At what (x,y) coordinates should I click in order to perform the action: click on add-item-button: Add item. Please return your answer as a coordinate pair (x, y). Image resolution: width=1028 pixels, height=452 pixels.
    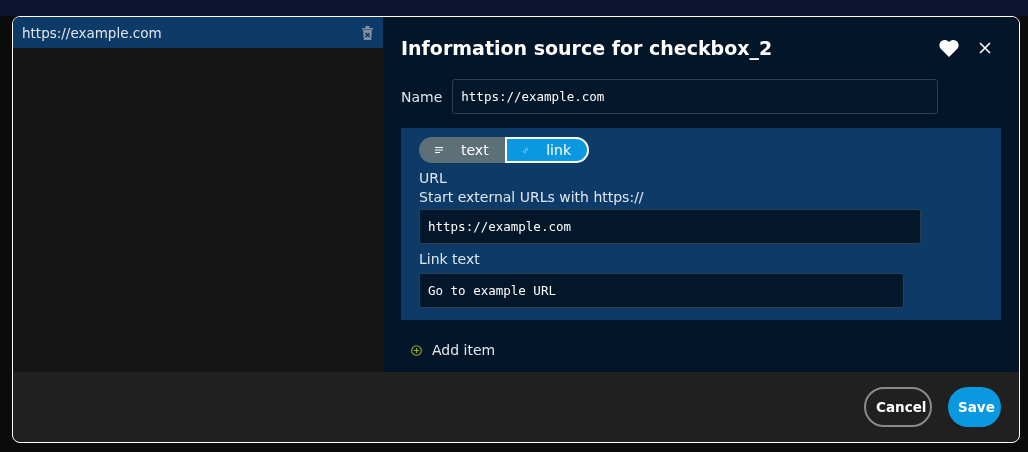
    Looking at the image, I should click on (706, 350).